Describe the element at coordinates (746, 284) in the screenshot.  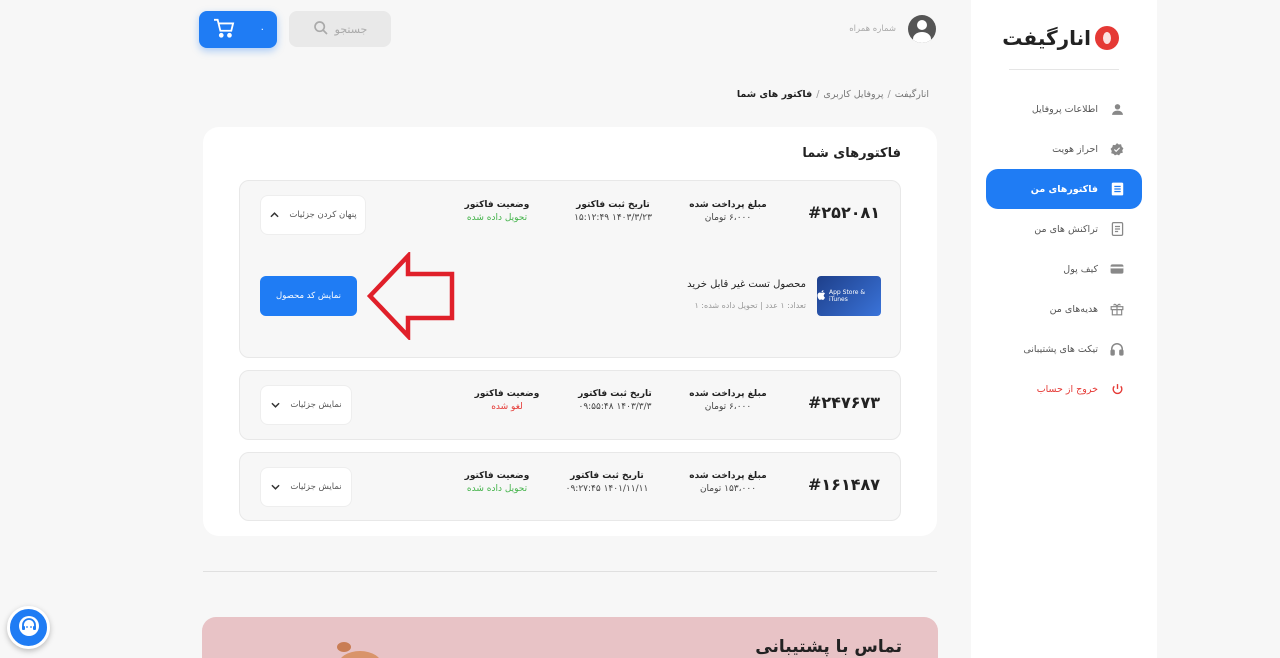
I see `product-name: محصول تست غیر قابل خرید` at that location.